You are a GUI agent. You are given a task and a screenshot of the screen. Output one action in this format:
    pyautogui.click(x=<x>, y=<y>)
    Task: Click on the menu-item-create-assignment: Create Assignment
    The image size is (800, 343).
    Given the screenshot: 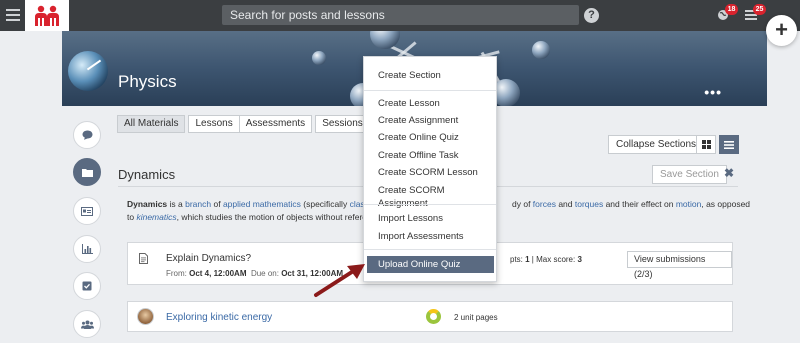 What is the action you would take?
    pyautogui.click(x=430, y=120)
    